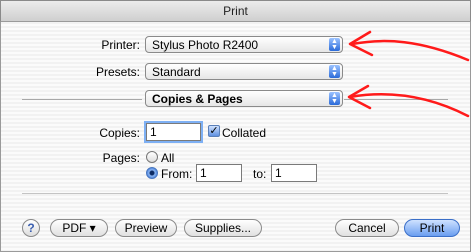 The height and width of the screenshot is (252, 471). What do you see at coordinates (432, 228) in the screenshot?
I see `print-button: Print` at bounding box center [432, 228].